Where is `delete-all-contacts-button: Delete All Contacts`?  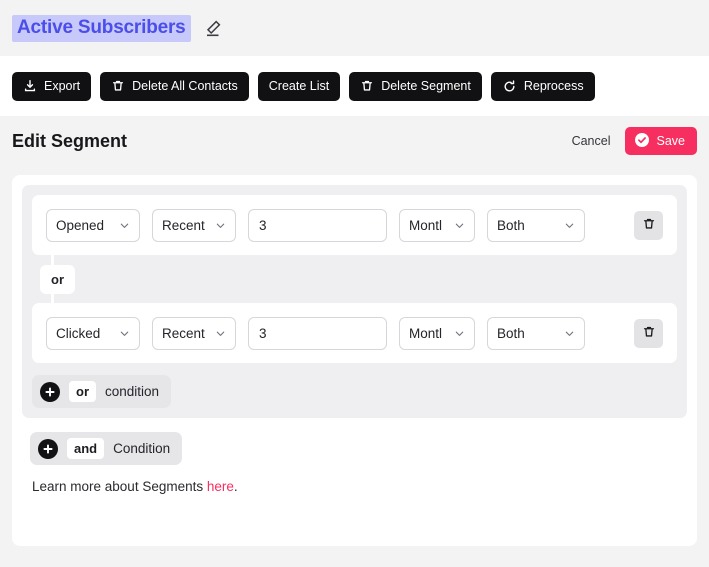
delete-all-contacts-button: Delete All Contacts is located at coordinates (174, 86).